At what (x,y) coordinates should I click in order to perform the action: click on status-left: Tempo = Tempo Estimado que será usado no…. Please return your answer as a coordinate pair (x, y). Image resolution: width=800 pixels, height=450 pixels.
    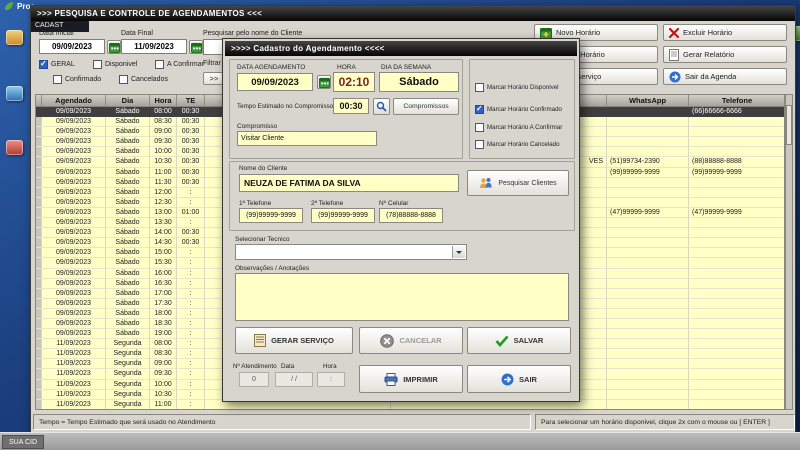
    Looking at the image, I should click on (282, 422).